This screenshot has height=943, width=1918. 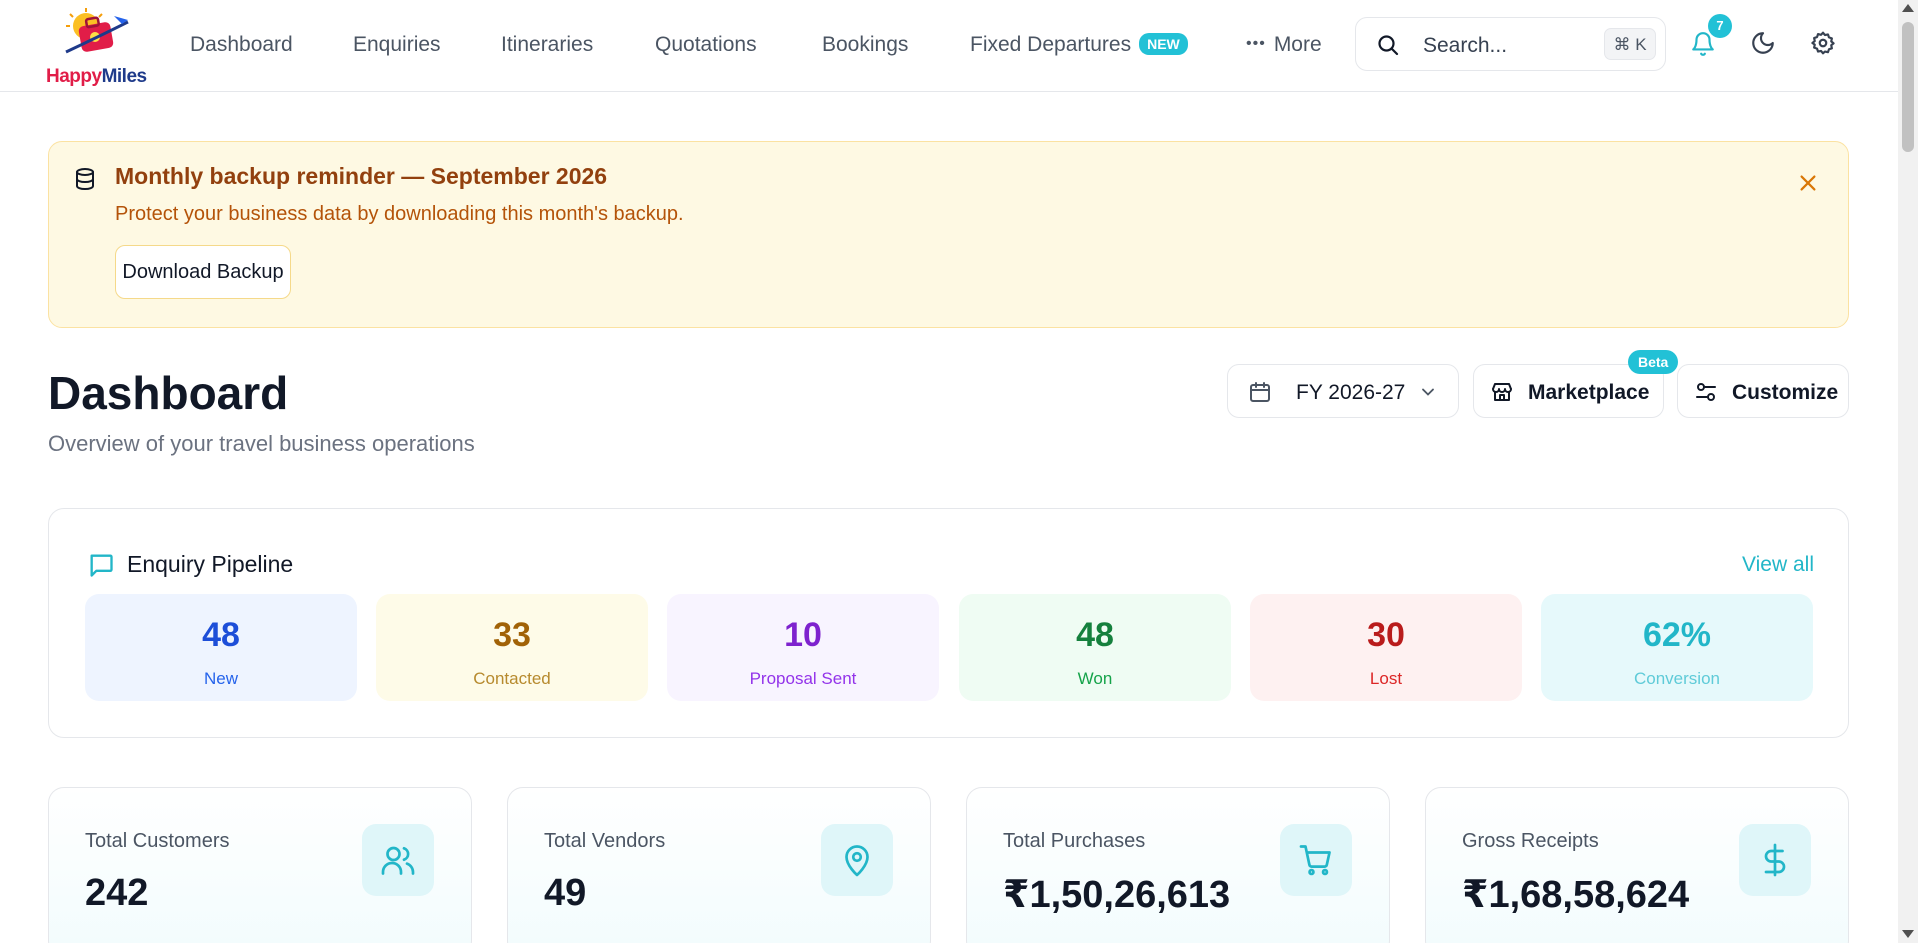 I want to click on stage-label: Conversion, so click(x=1677, y=678).